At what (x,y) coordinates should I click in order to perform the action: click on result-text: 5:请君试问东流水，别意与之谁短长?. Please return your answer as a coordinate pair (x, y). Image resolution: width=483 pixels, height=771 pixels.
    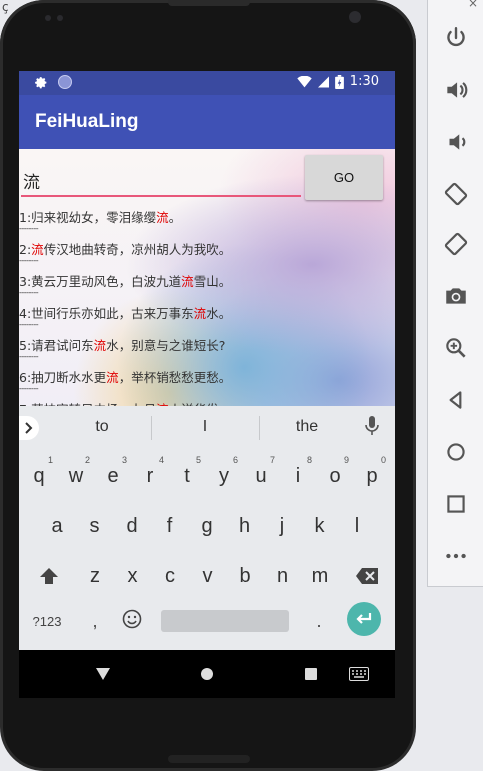
    Looking at the image, I should click on (122, 344).